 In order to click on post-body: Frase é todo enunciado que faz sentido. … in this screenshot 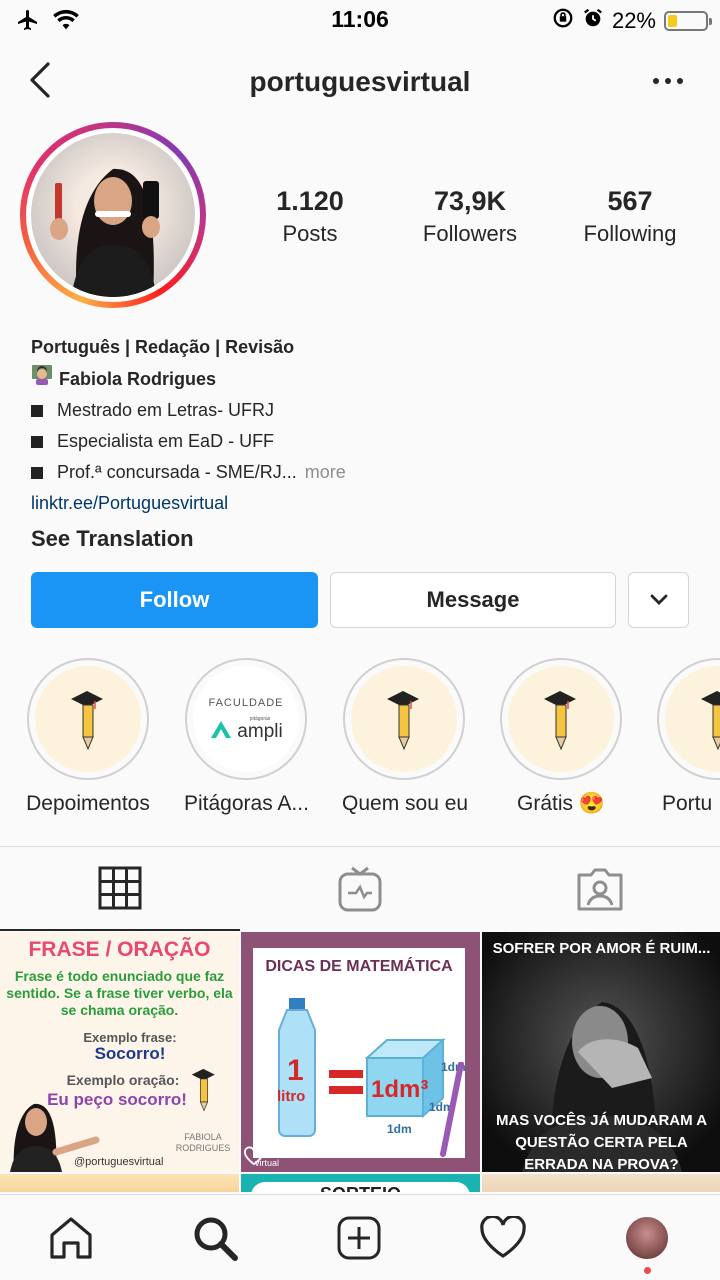, I will do `click(119, 993)`.